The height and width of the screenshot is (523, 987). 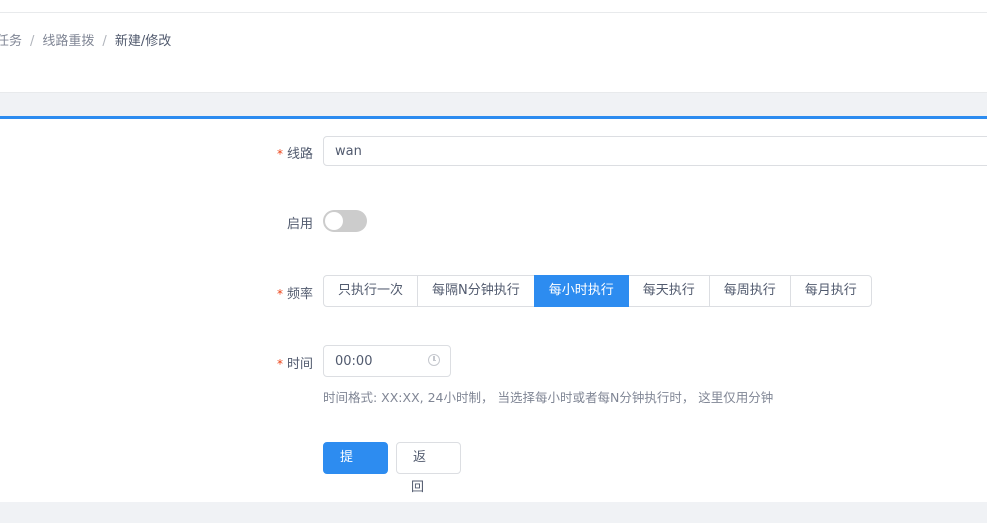 I want to click on breadcrumb-item-task: 任务, so click(x=11, y=41).